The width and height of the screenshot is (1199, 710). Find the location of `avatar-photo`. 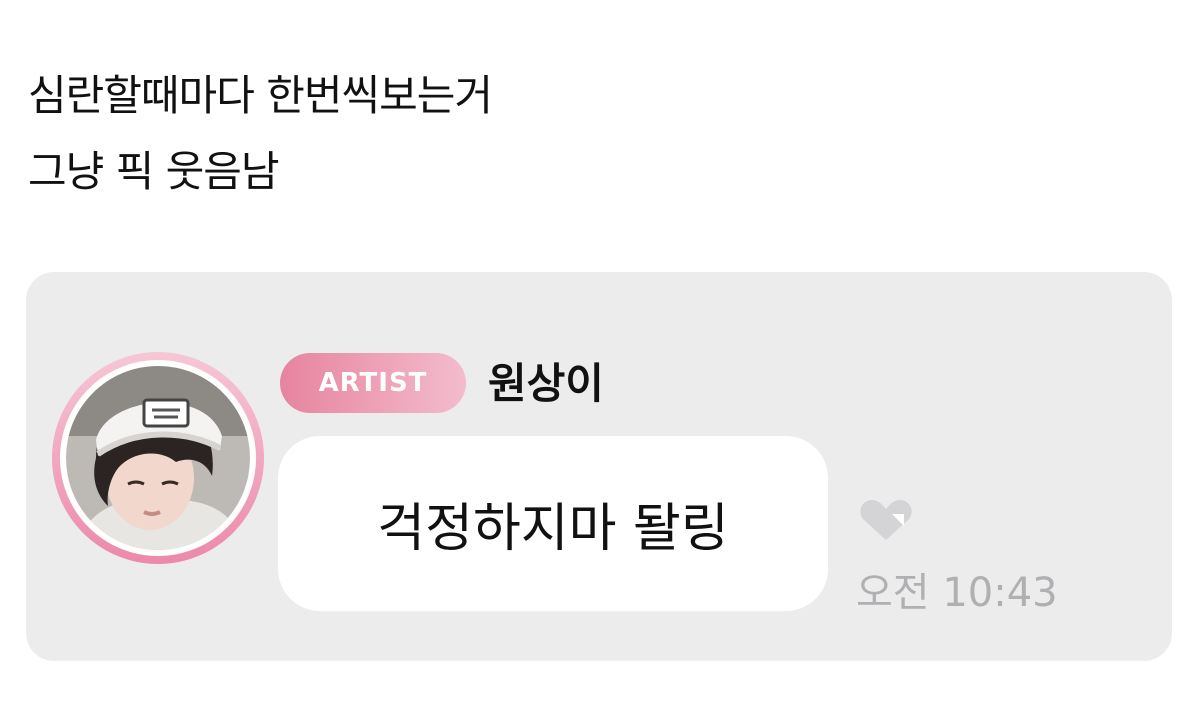

avatar-photo is located at coordinates (158, 458).